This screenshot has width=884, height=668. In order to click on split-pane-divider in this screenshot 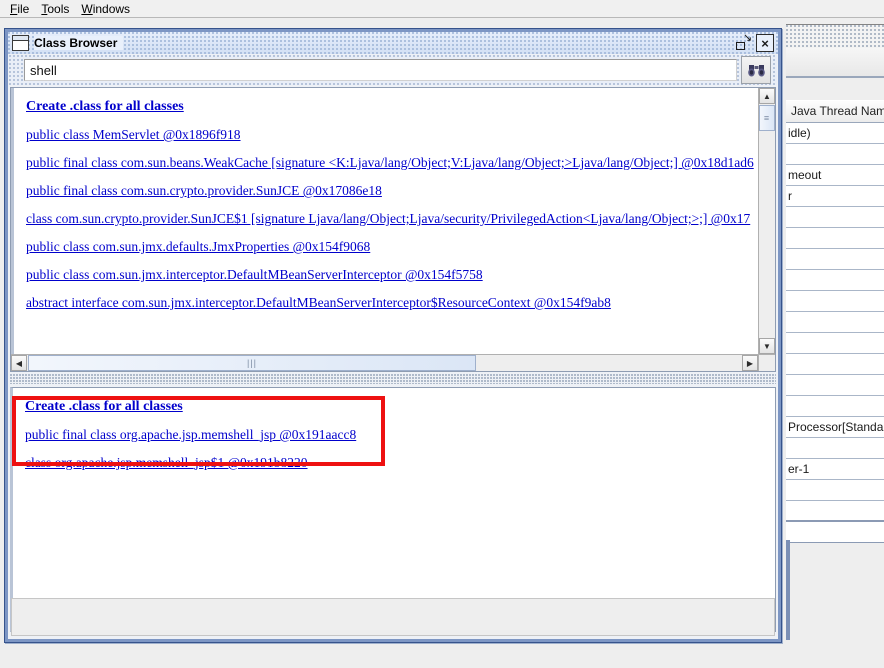, I will do `click(393, 379)`.